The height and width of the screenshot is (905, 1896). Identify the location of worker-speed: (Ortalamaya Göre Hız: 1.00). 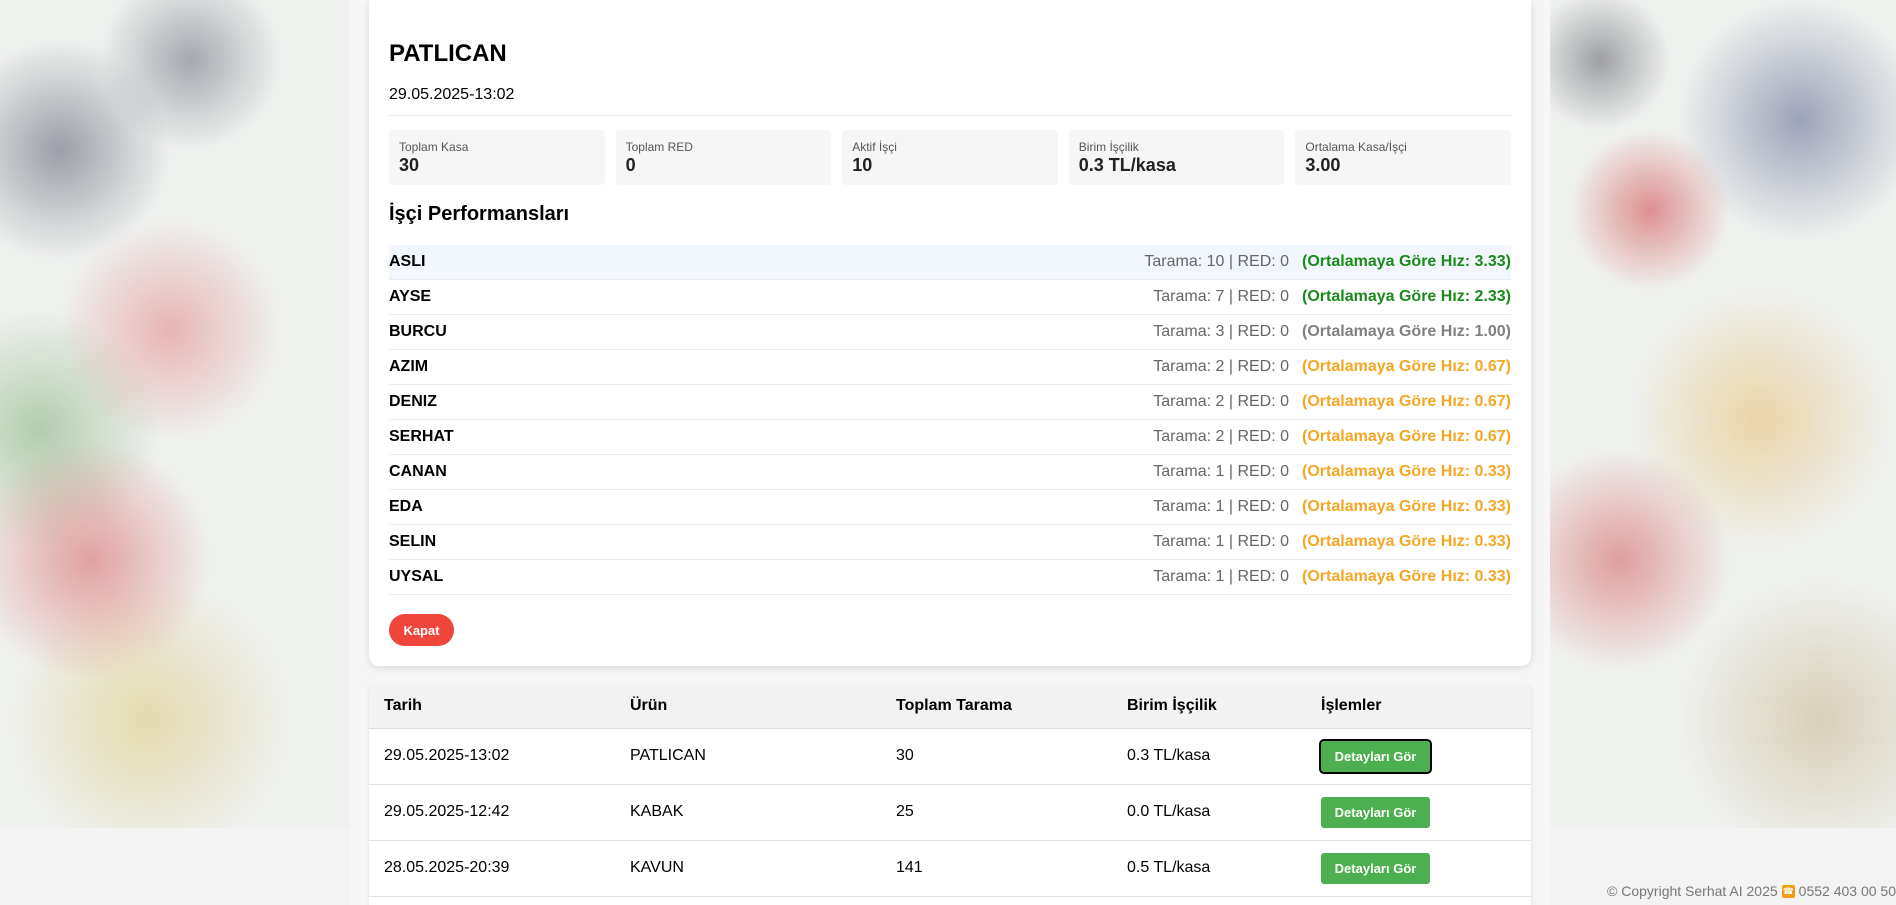
(1406, 331).